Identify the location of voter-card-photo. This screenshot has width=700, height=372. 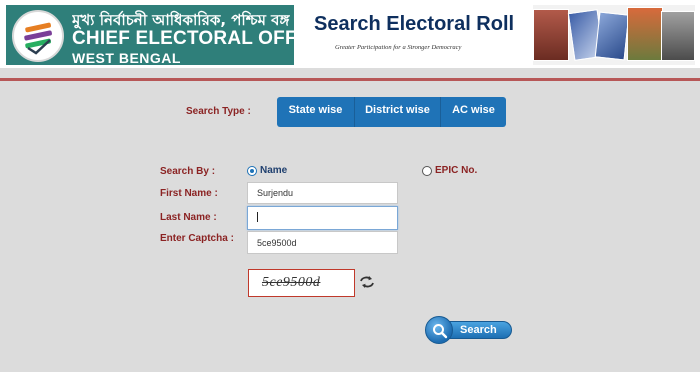
(612, 36).